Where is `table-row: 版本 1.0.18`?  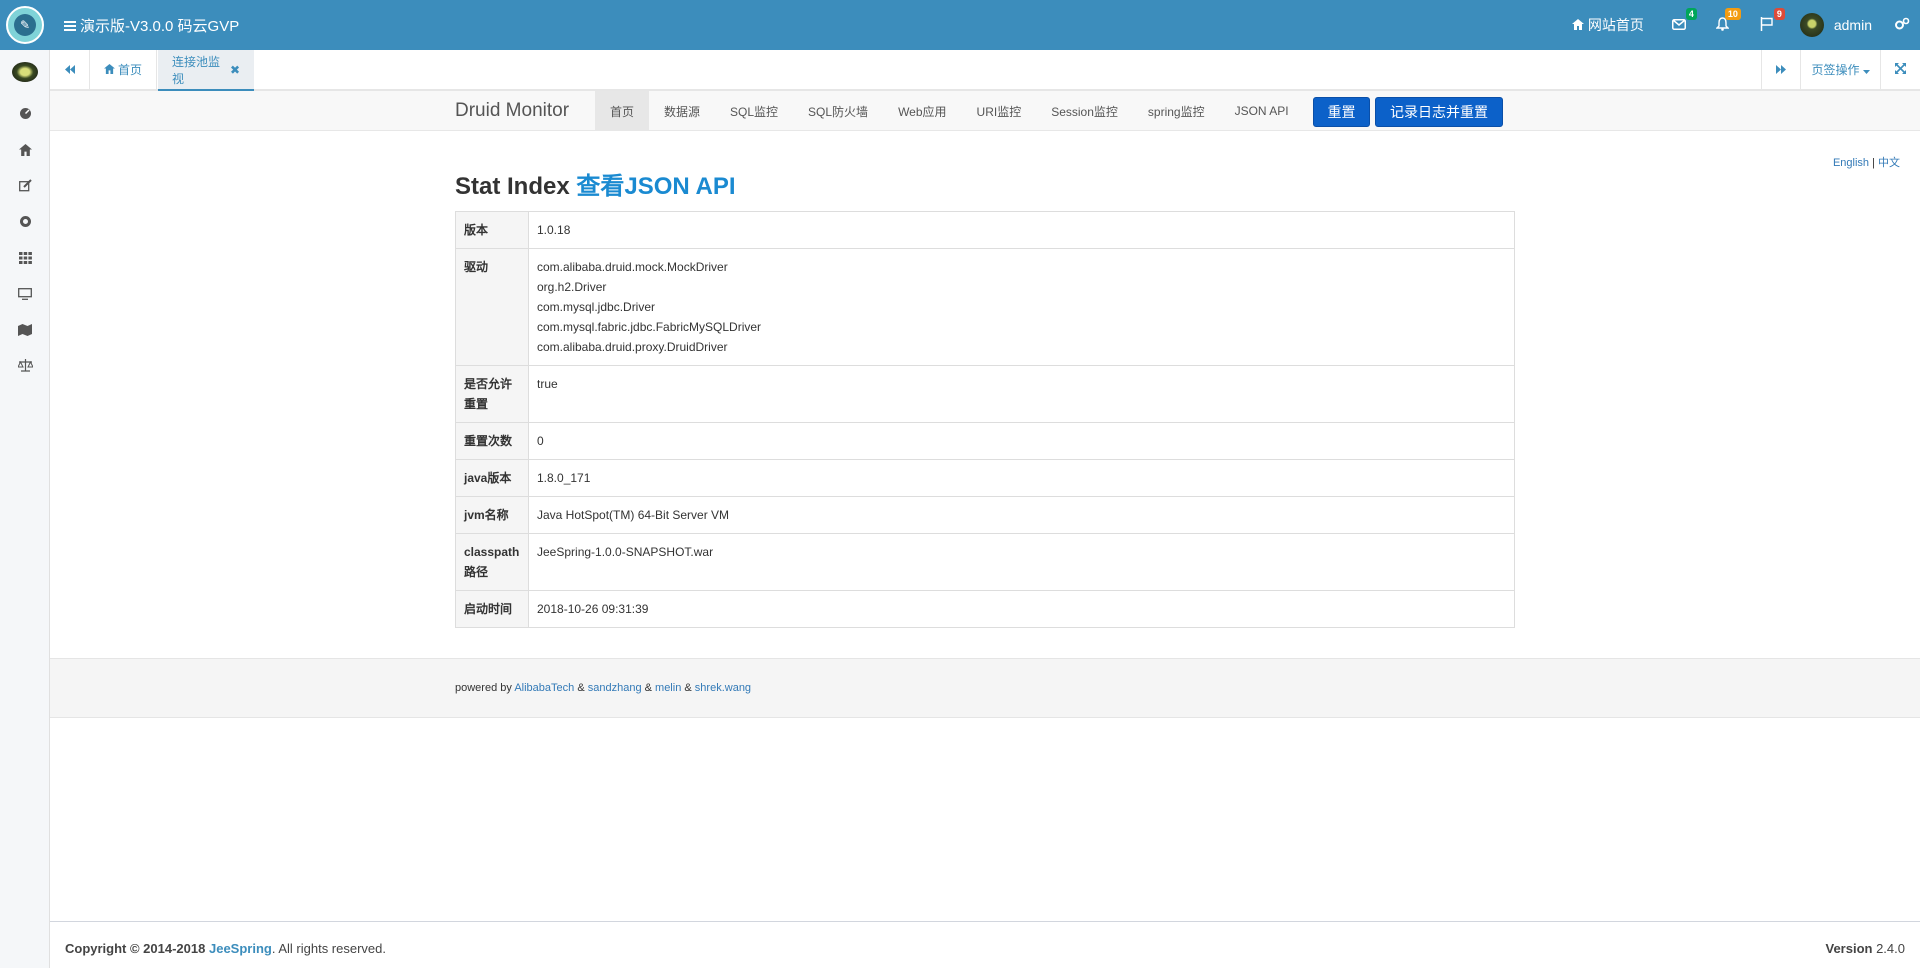
table-row: 版本 1.0.18 is located at coordinates (985, 230).